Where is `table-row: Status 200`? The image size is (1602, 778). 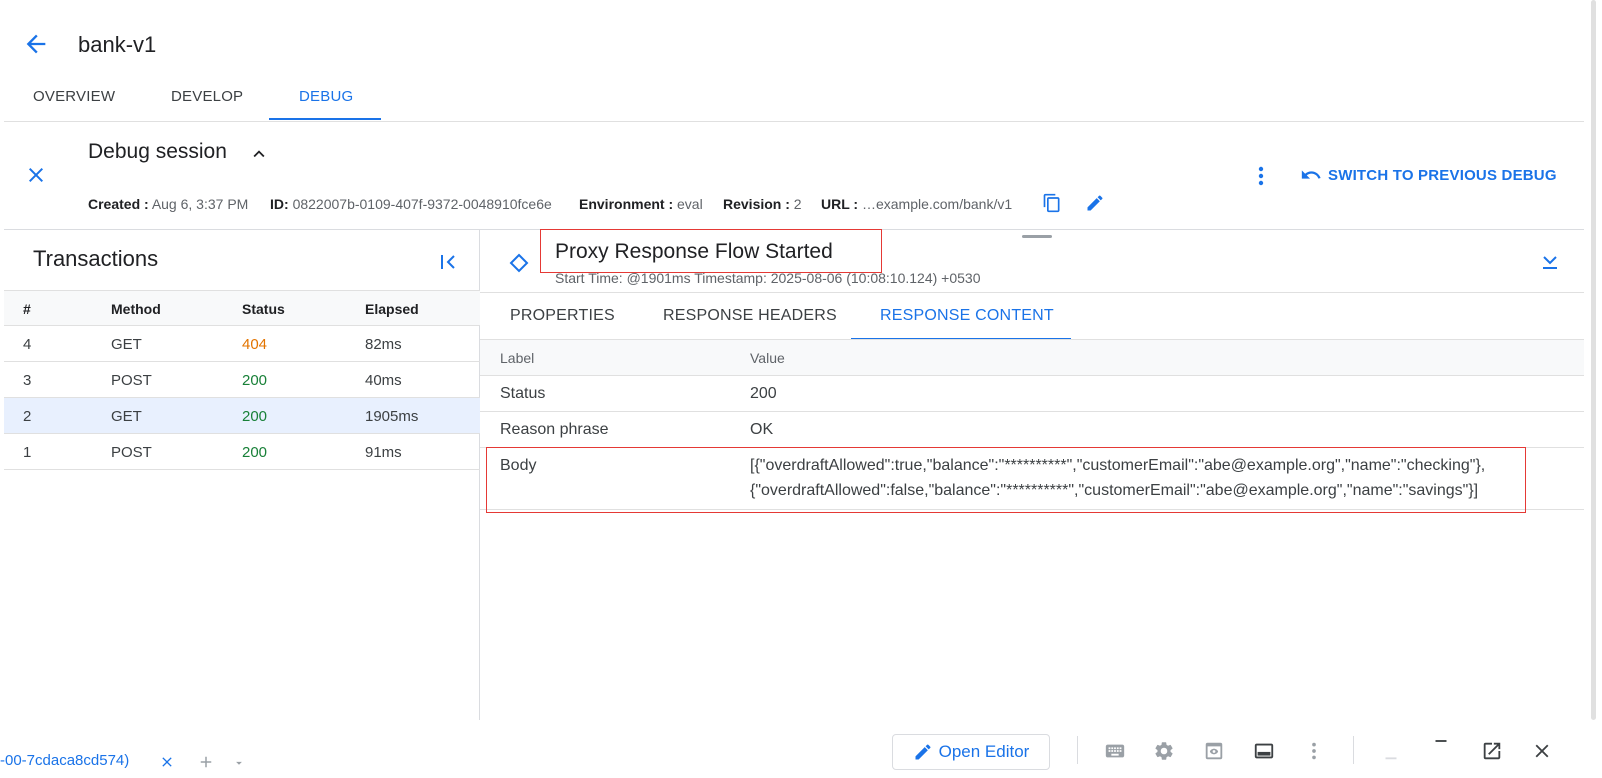
table-row: Status 200 is located at coordinates (1032, 394).